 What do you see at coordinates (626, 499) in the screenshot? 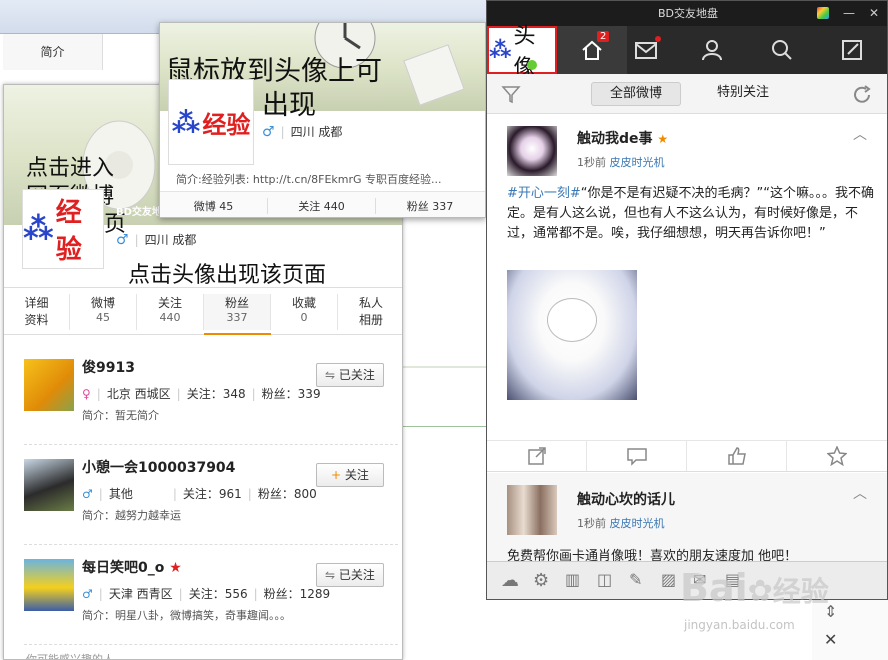
I see `post-author: 触动心坎的话儿` at bounding box center [626, 499].